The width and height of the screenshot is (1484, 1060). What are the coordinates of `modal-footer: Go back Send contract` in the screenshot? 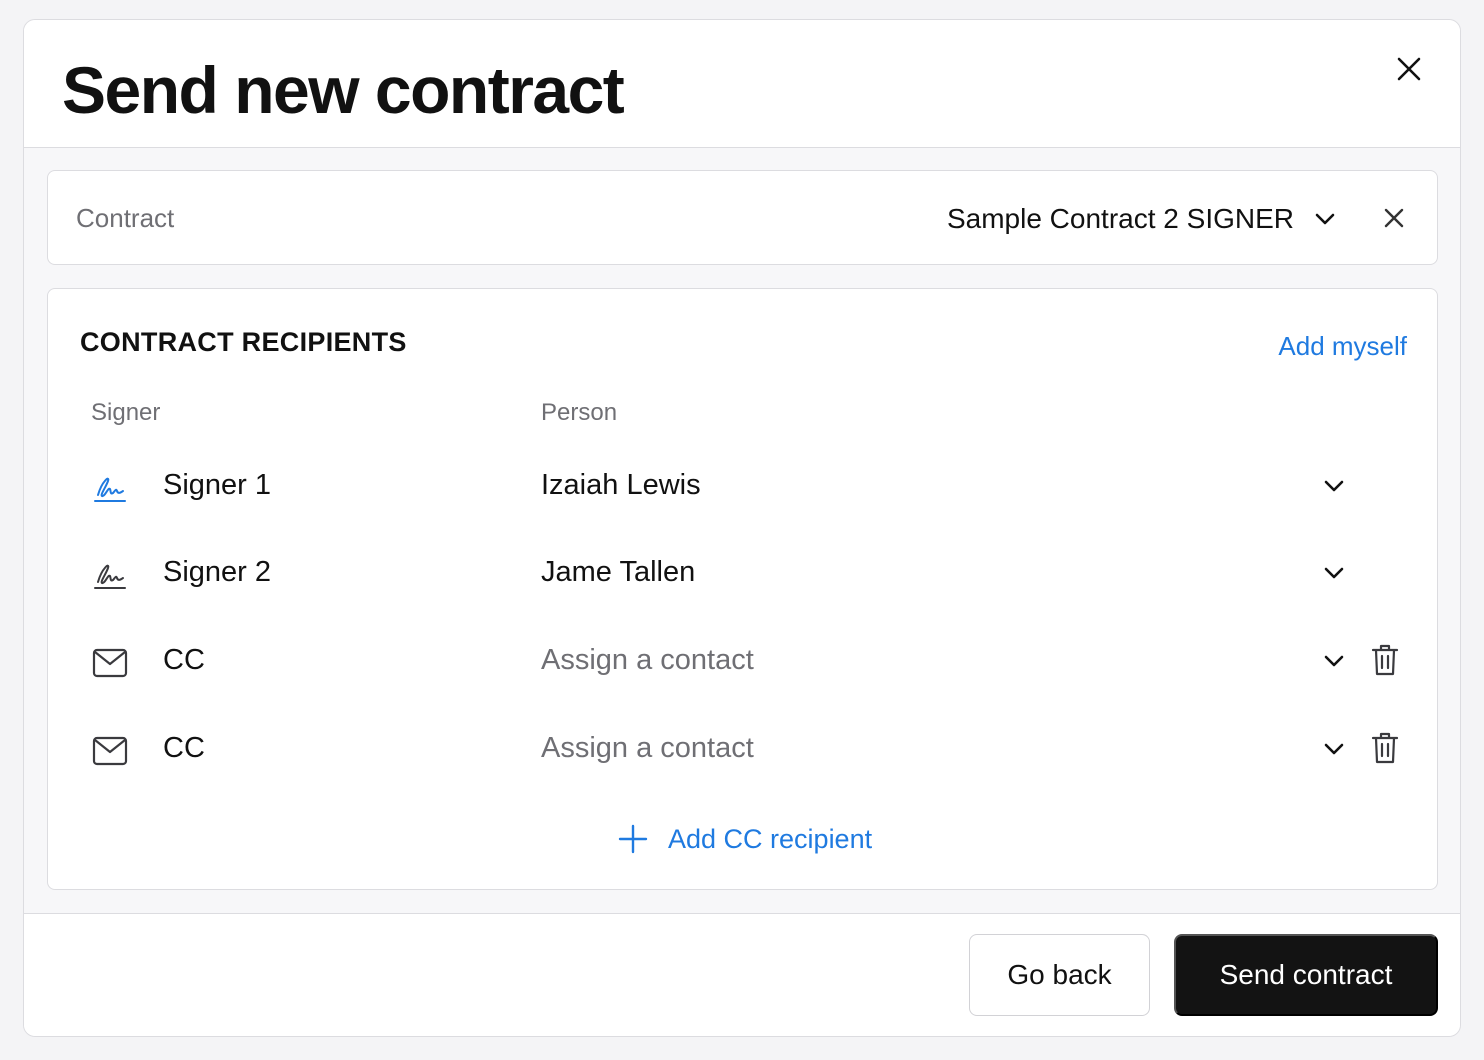 It's located at (742, 974).